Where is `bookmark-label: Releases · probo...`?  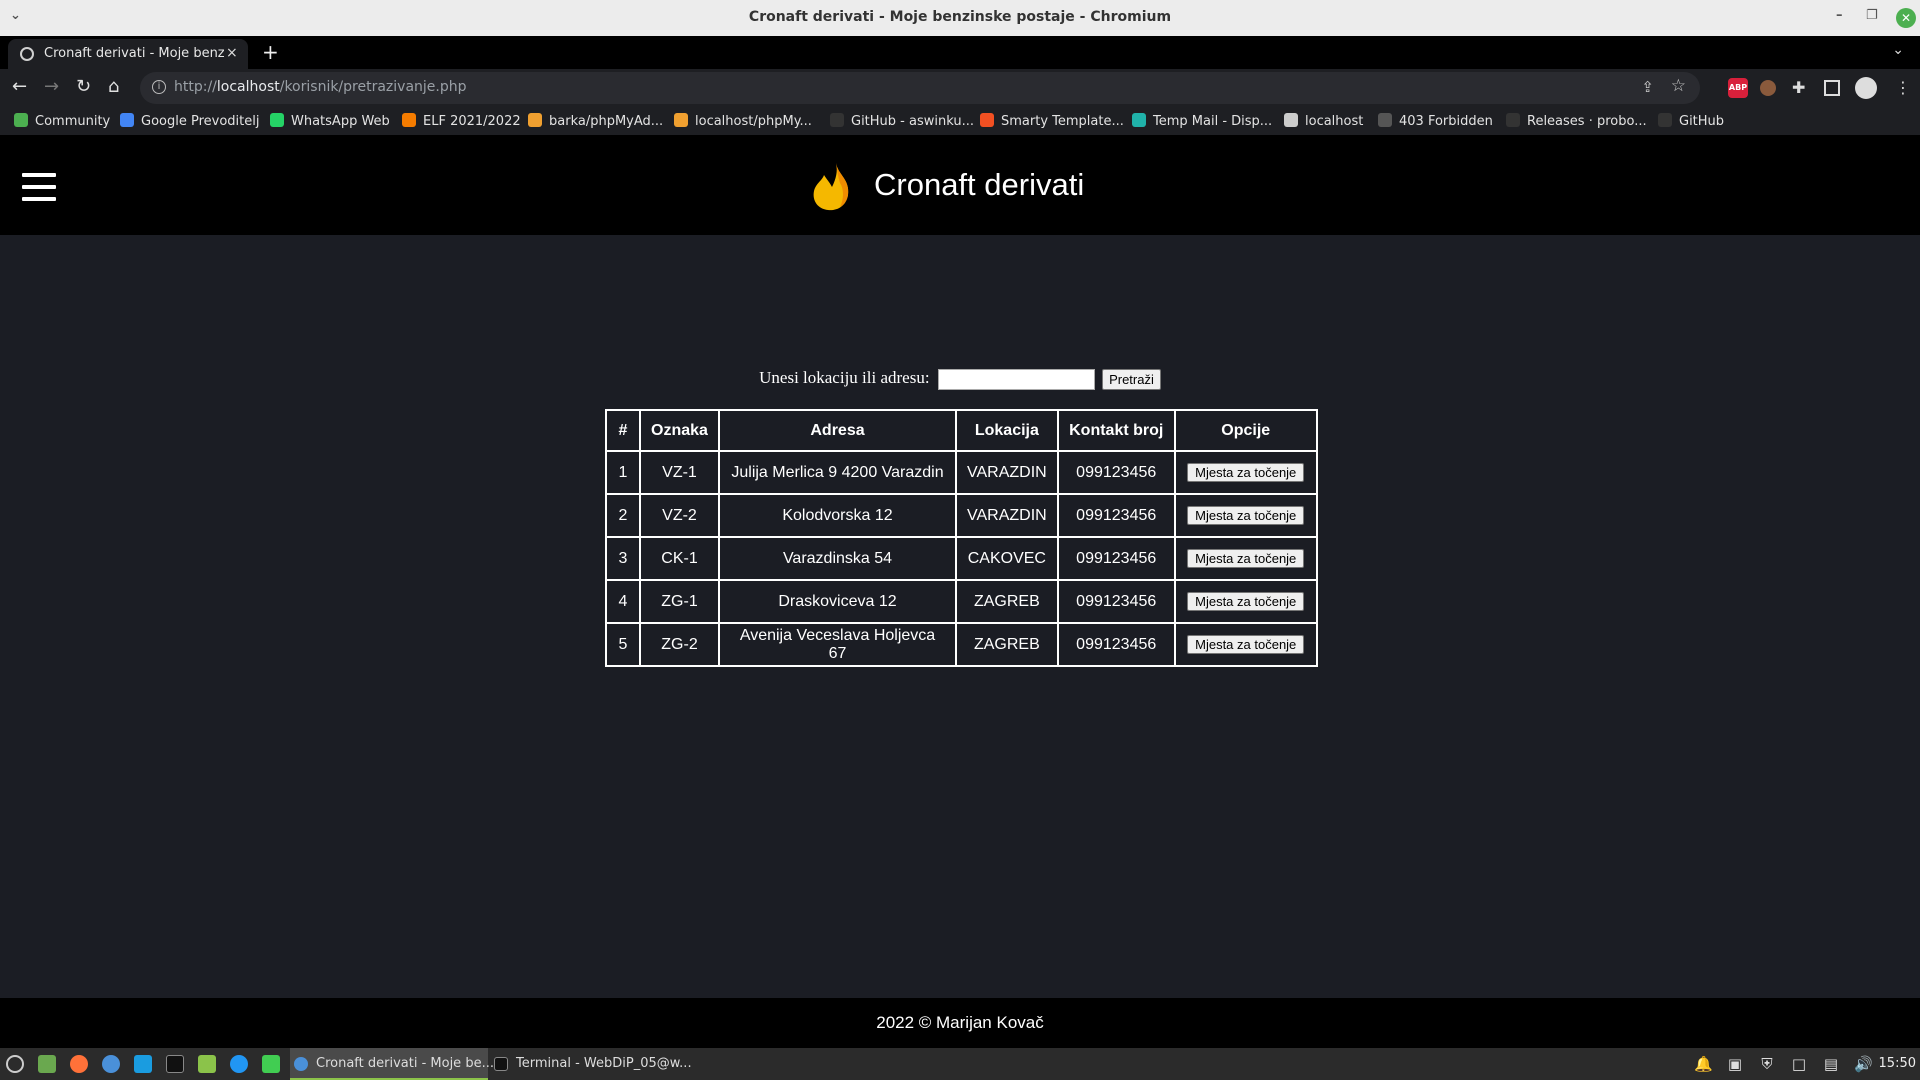 bookmark-label: Releases · probo... is located at coordinates (1587, 121).